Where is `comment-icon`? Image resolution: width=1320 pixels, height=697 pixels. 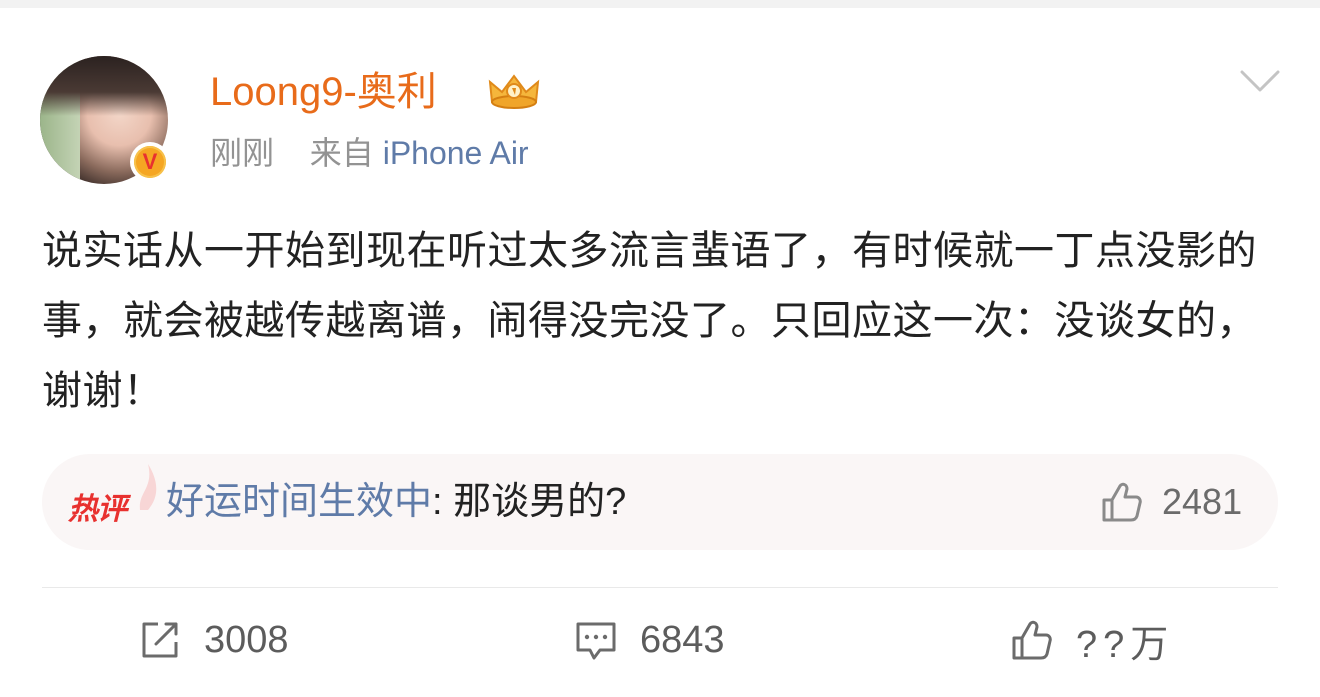
comment-icon is located at coordinates (596, 641).